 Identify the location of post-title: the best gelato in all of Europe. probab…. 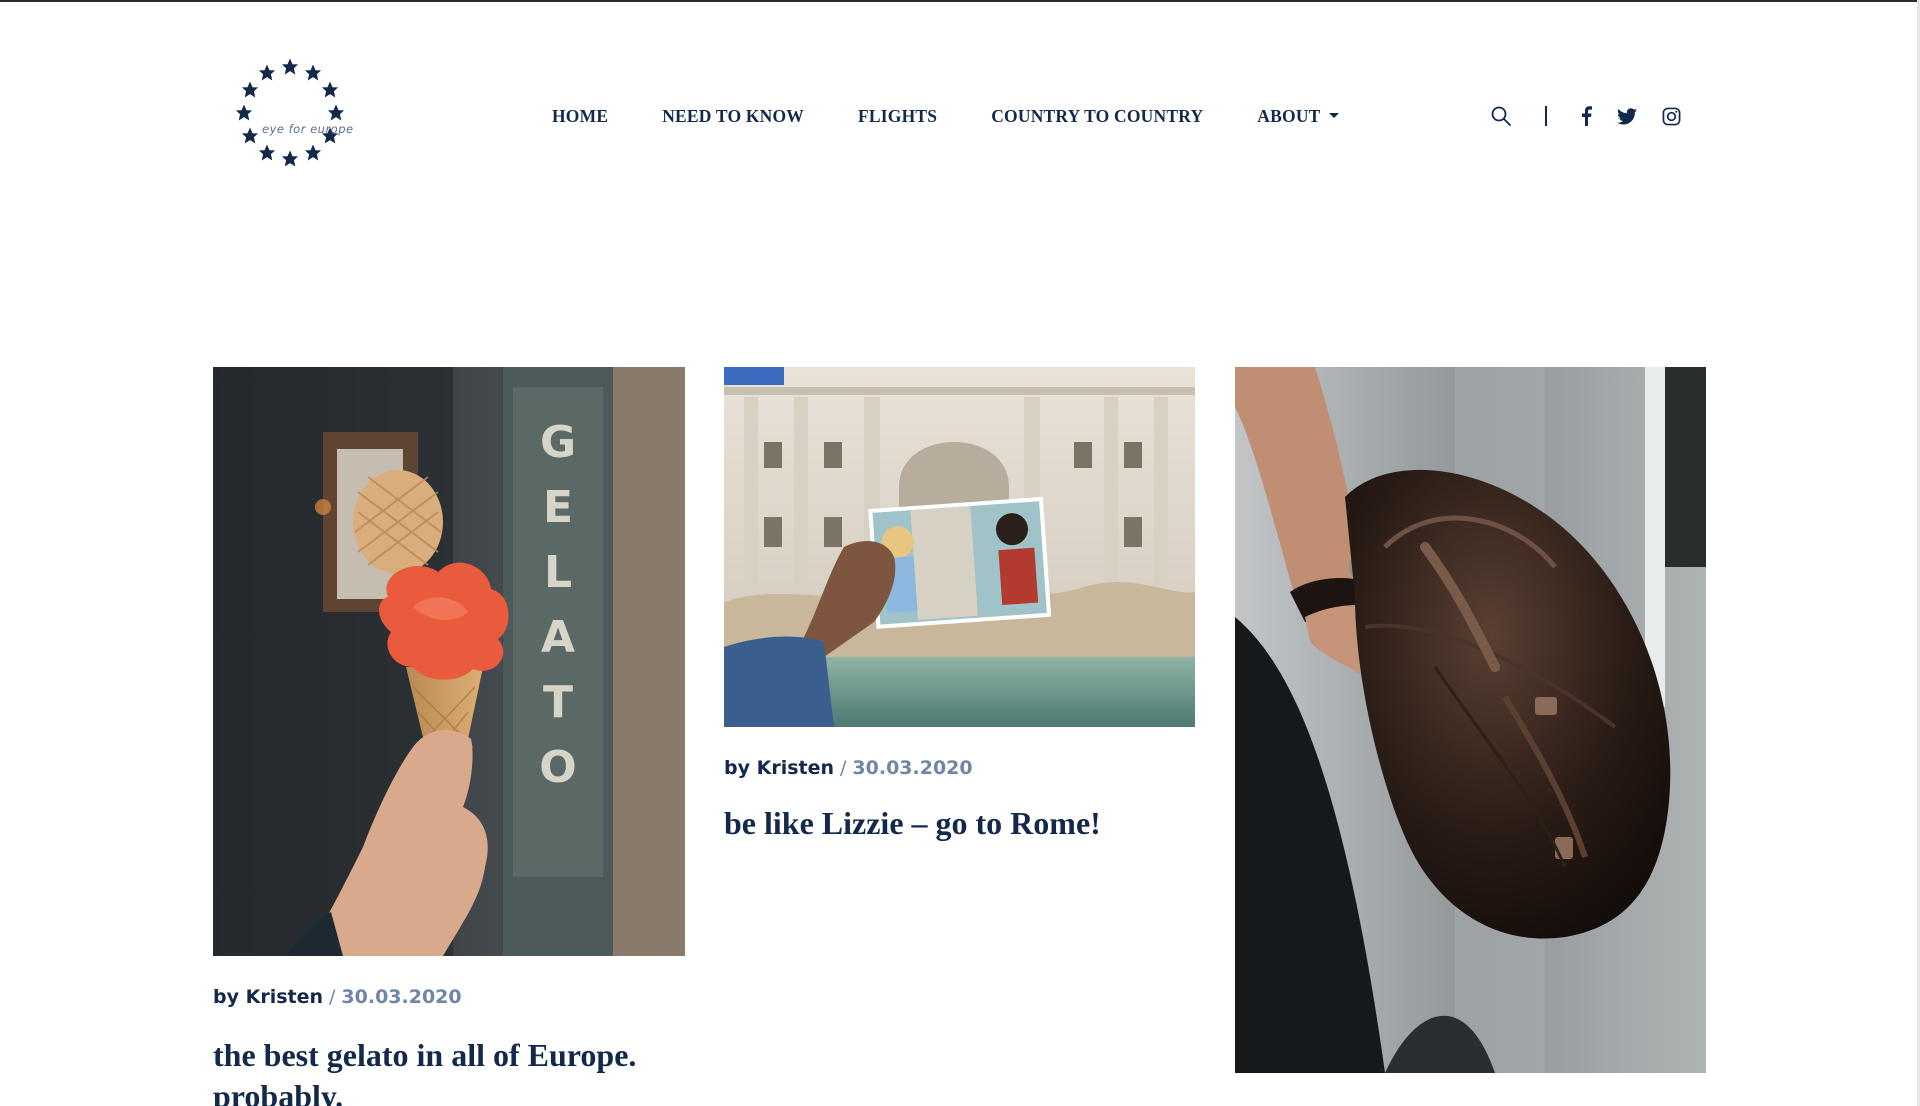
(449, 1070).